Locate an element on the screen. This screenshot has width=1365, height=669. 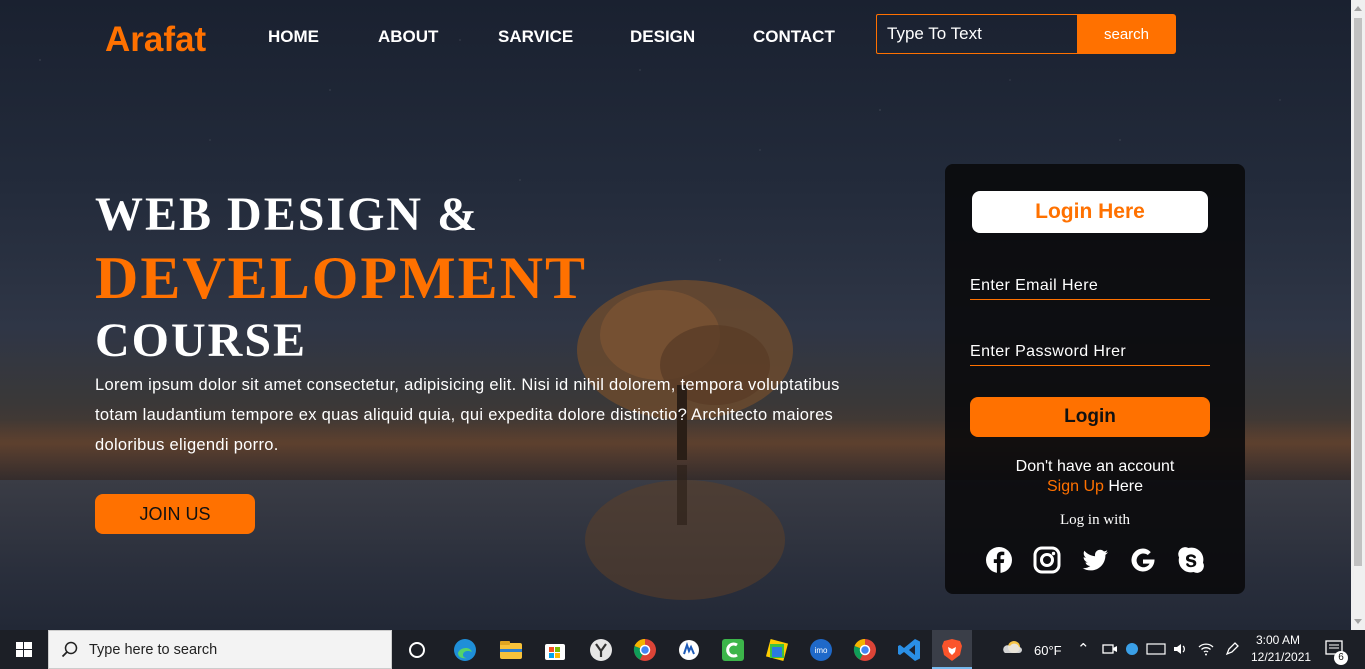
file-explorer-icon is located at coordinates (511, 650).